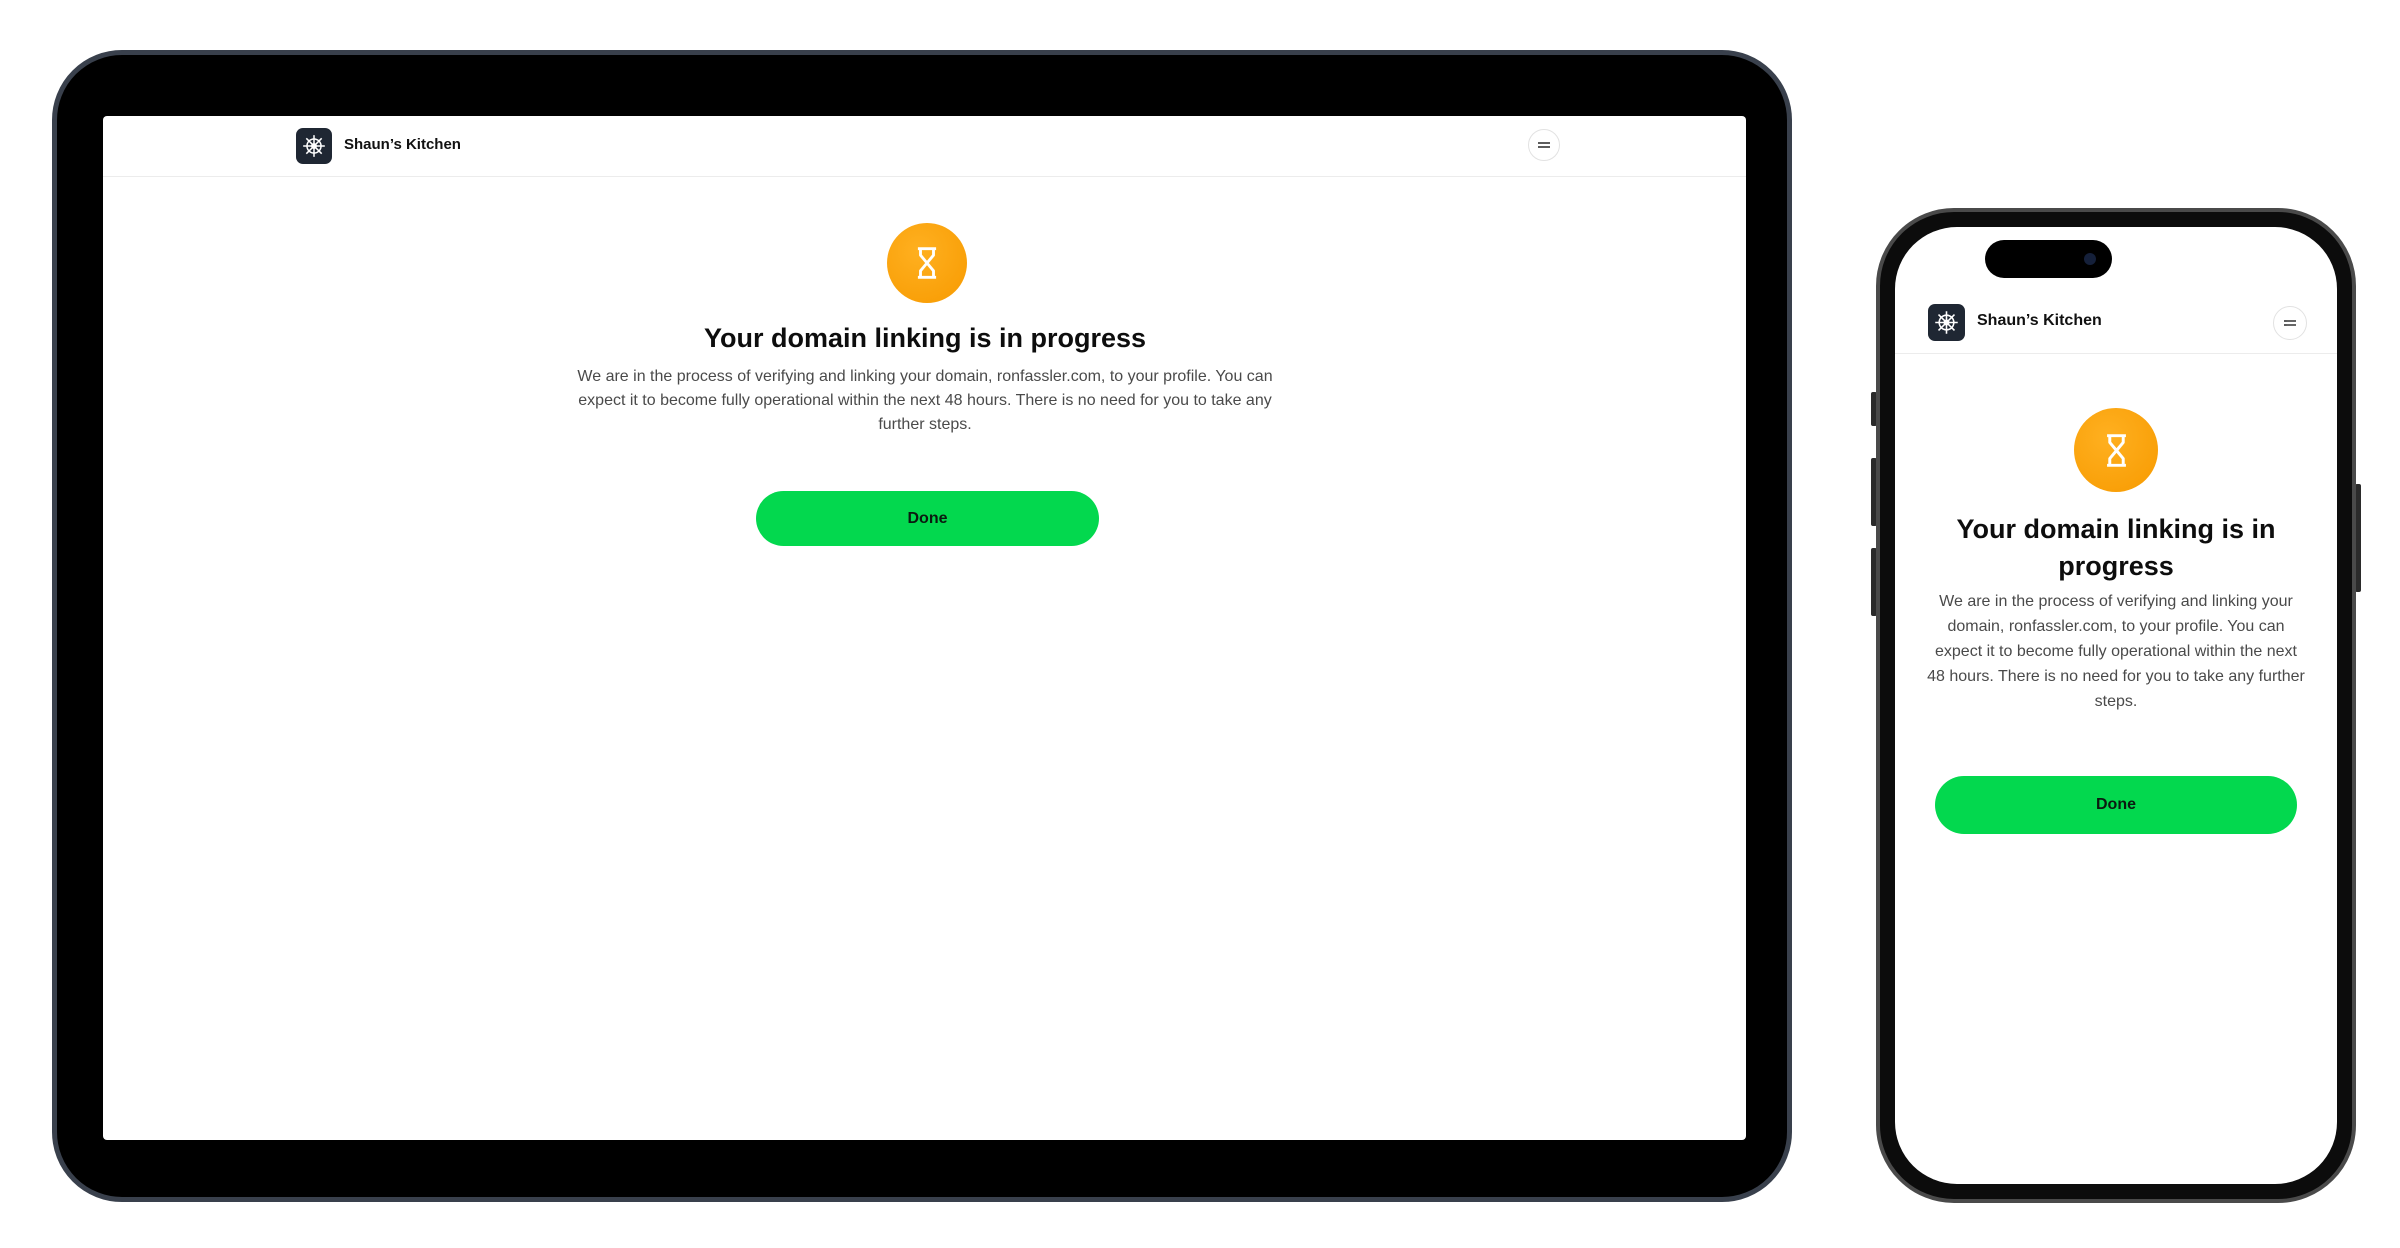 The width and height of the screenshot is (2400, 1248). I want to click on dynamic-island, so click(2048, 259).